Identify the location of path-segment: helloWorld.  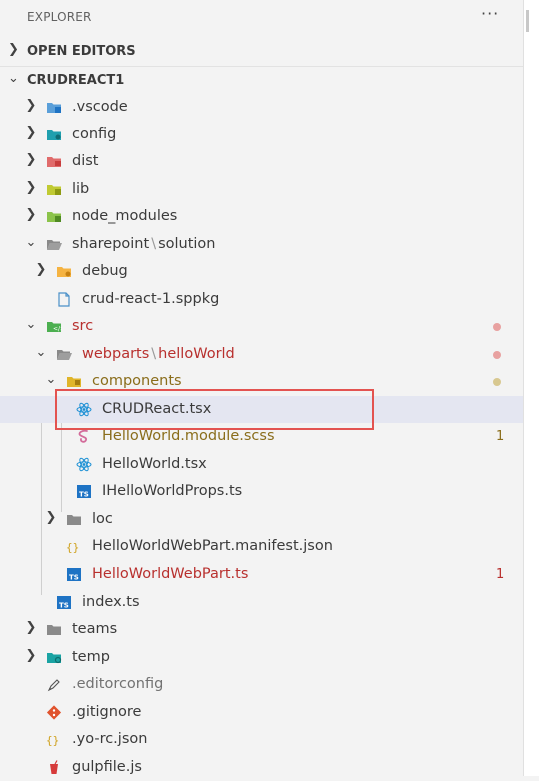
(196, 354).